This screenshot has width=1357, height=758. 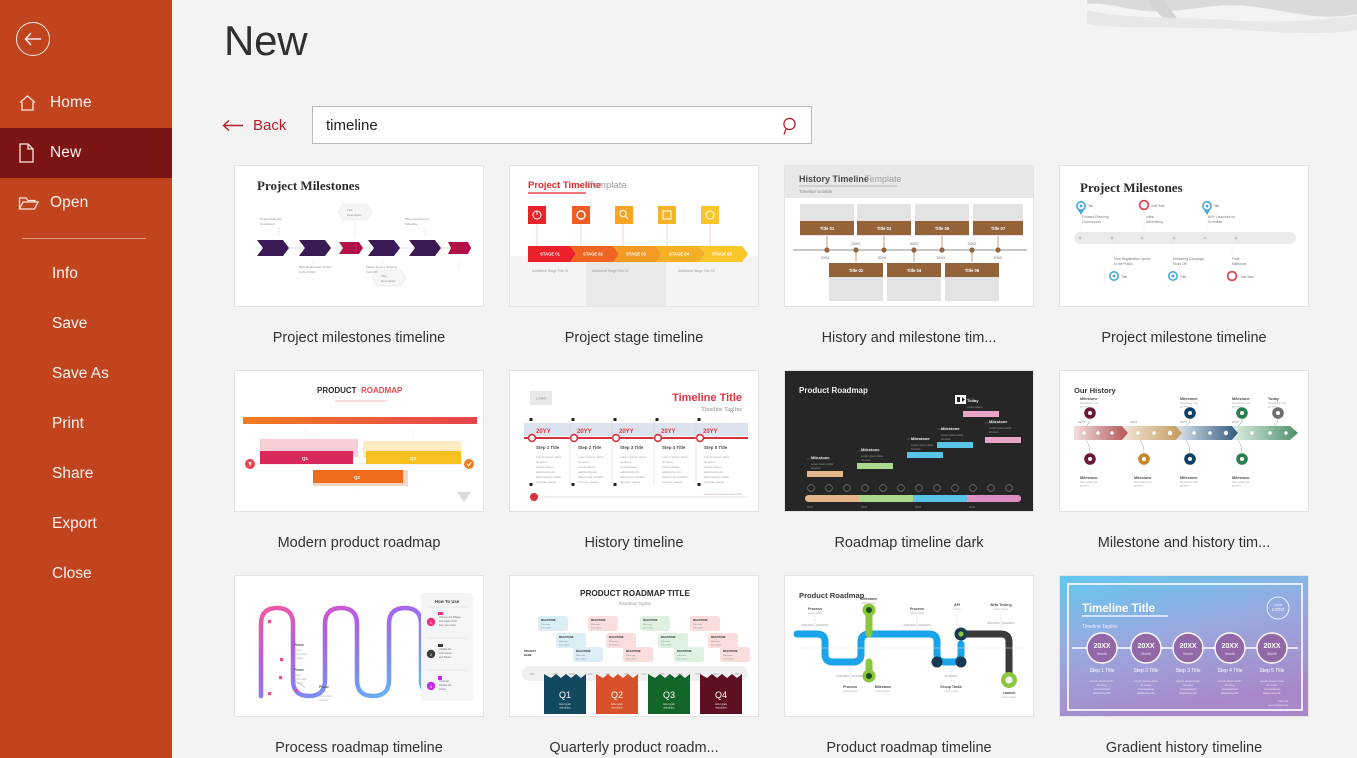 What do you see at coordinates (86, 103) in the screenshot?
I see `sidebar-item-home: Home` at bounding box center [86, 103].